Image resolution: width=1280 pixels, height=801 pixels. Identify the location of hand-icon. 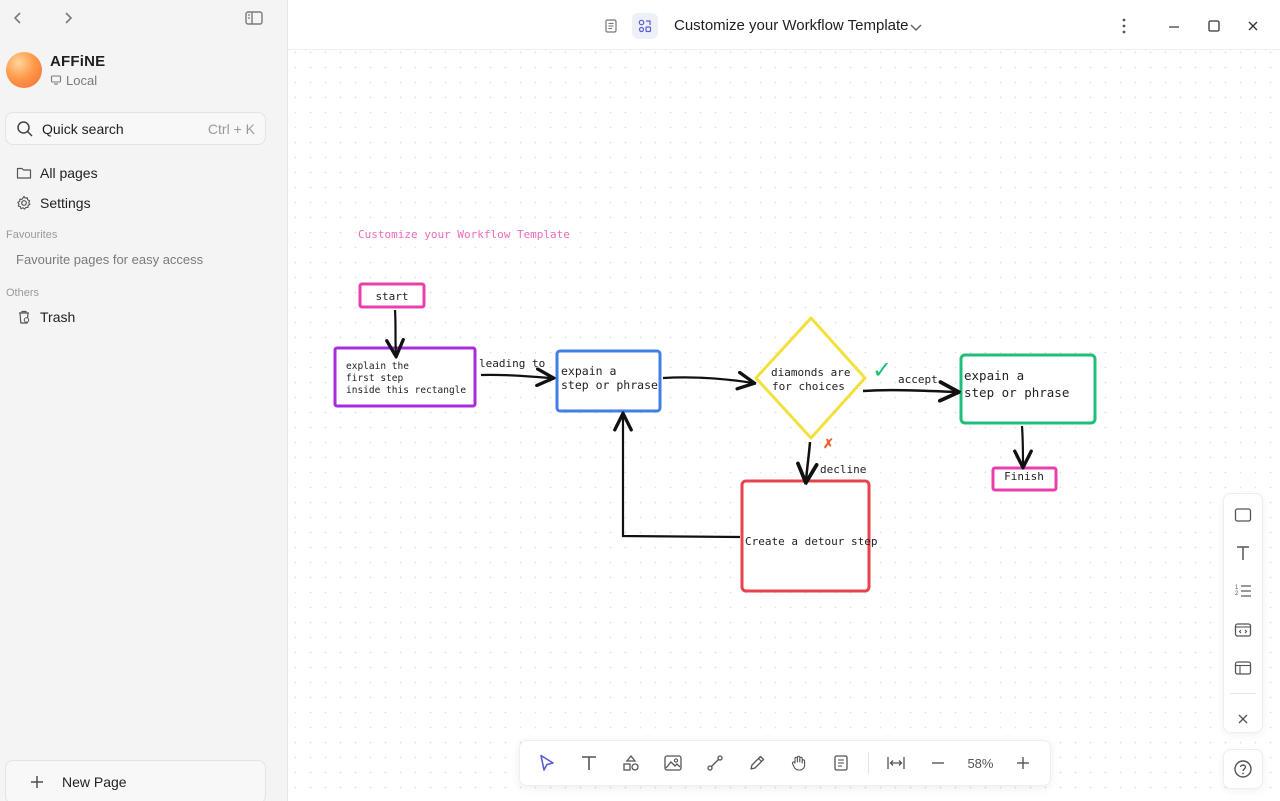
(798, 763).